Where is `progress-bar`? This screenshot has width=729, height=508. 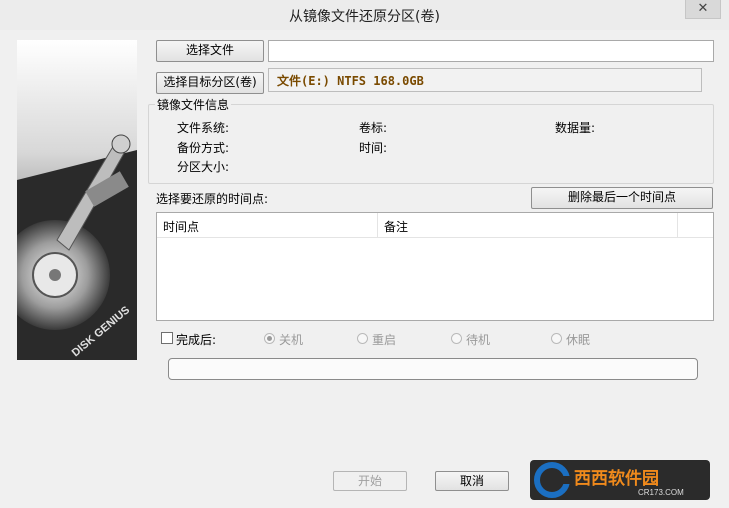 progress-bar is located at coordinates (433, 369).